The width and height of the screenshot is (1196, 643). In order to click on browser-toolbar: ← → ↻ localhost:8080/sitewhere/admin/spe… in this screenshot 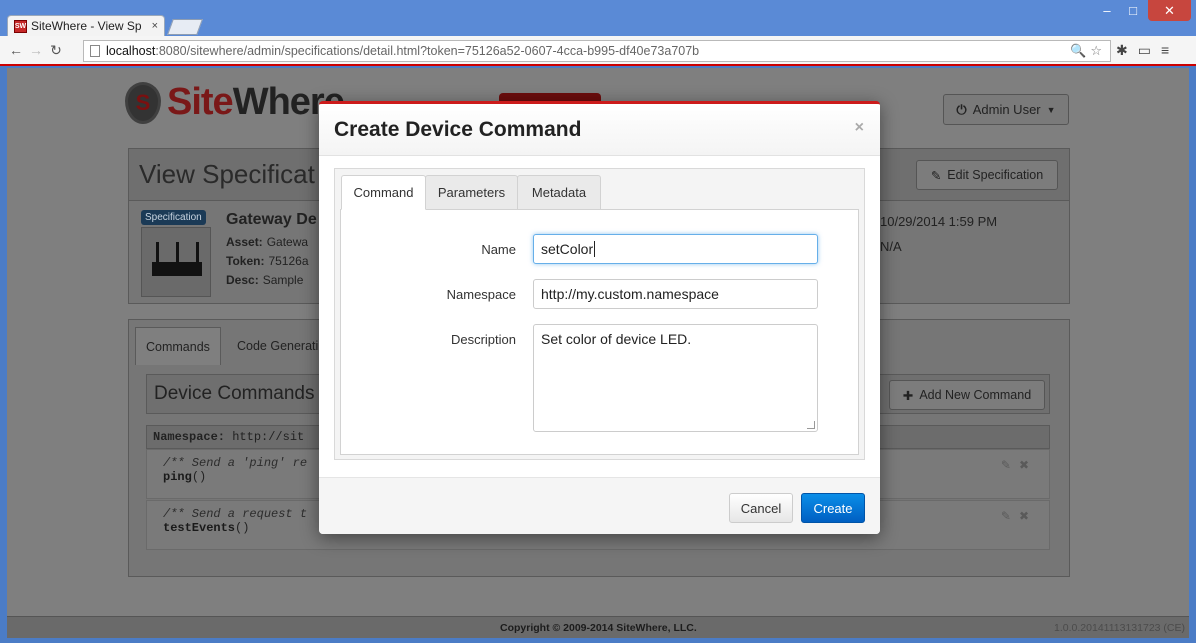, I will do `click(598, 51)`.